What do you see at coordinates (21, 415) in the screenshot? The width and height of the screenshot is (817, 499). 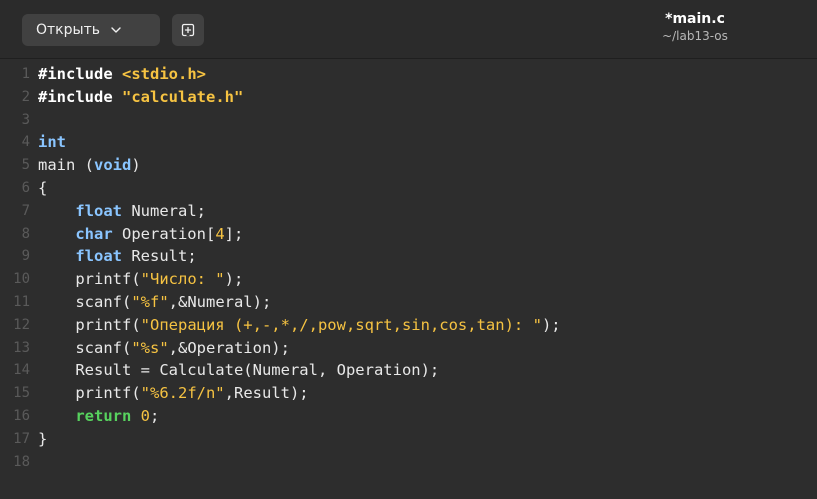 I see `line-number: 16` at bounding box center [21, 415].